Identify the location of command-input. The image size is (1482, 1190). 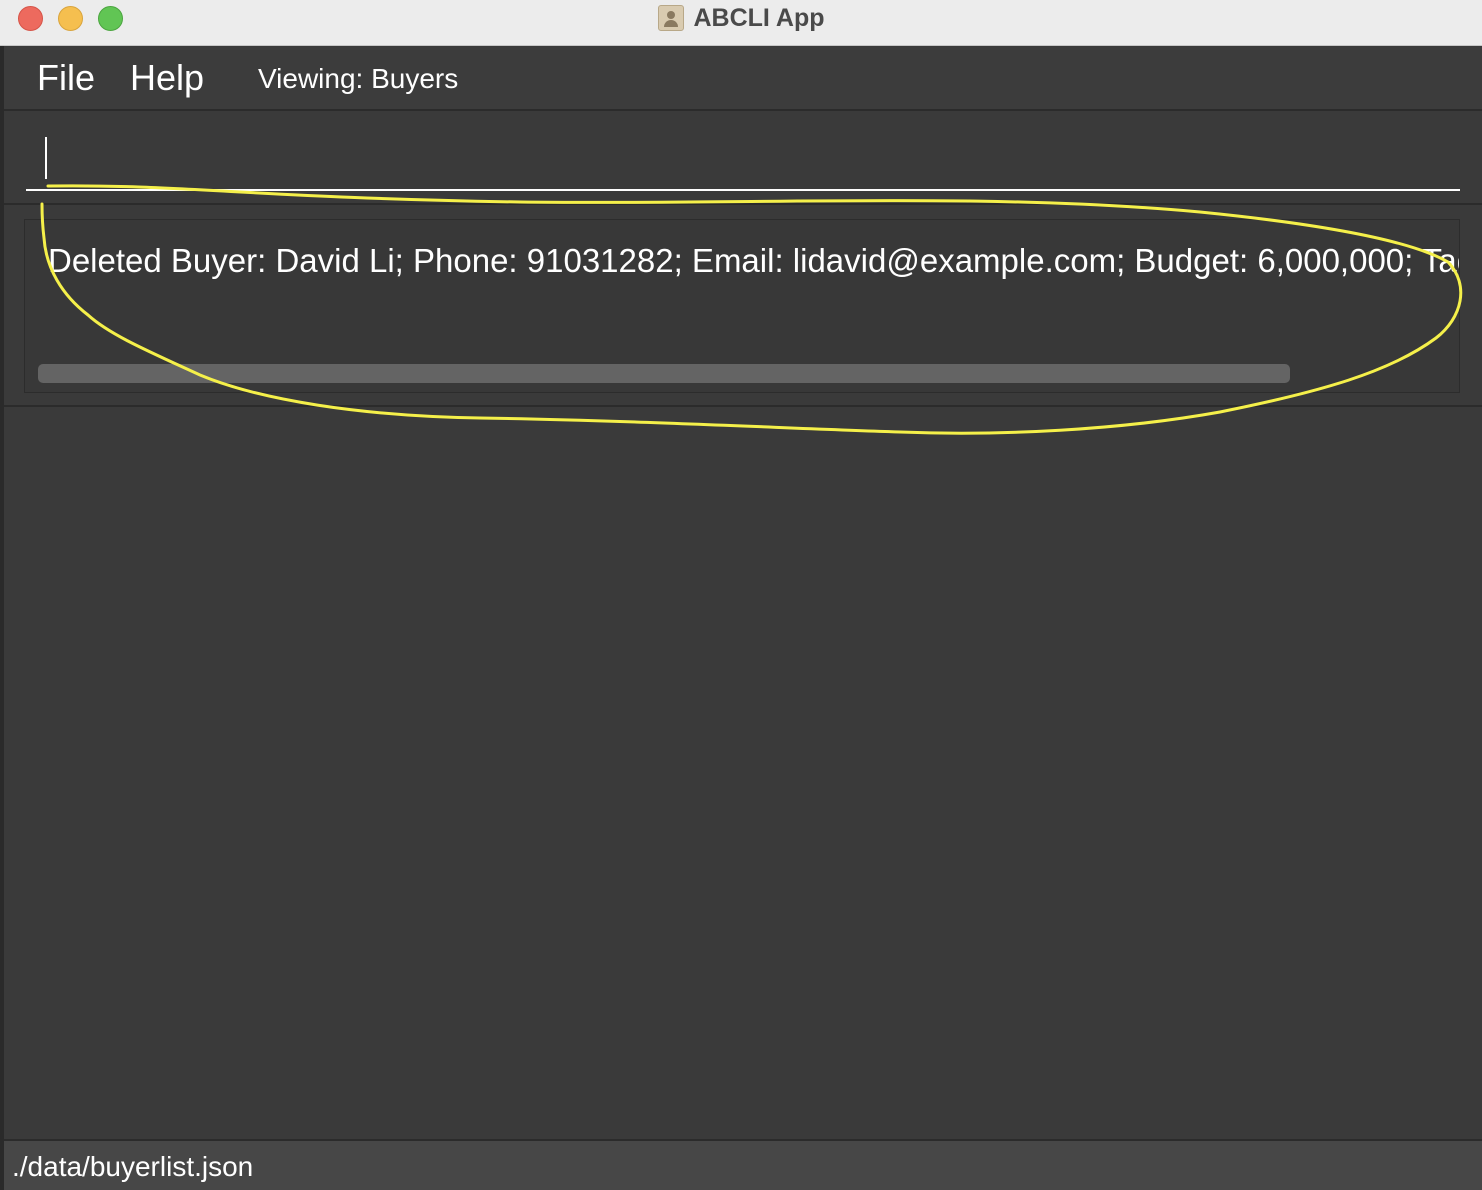
(743, 161).